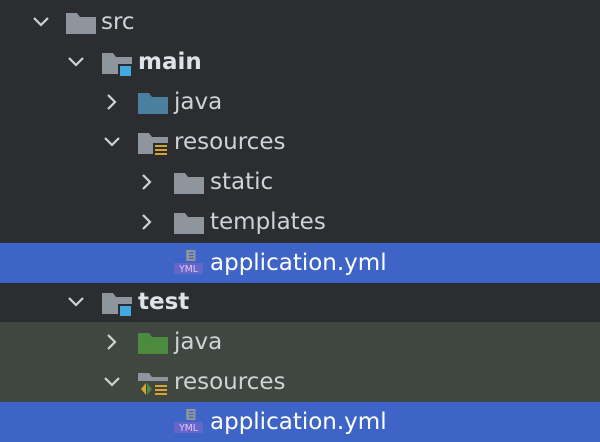 The height and width of the screenshot is (442, 600). I want to click on tree-label-src: src, so click(118, 22).